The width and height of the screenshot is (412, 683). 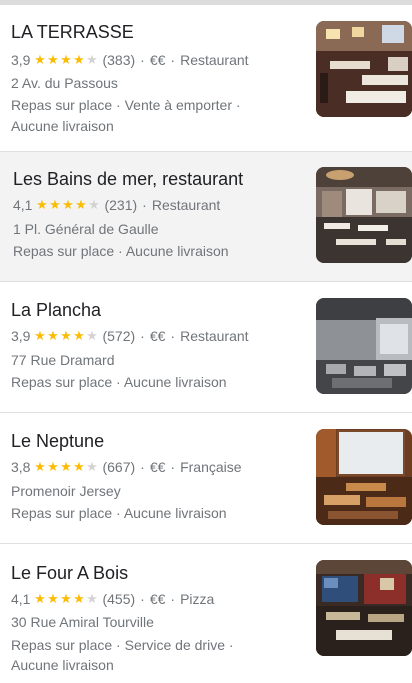 I want to click on address: 1 Pl. Général de Gaulle, so click(x=86, y=229).